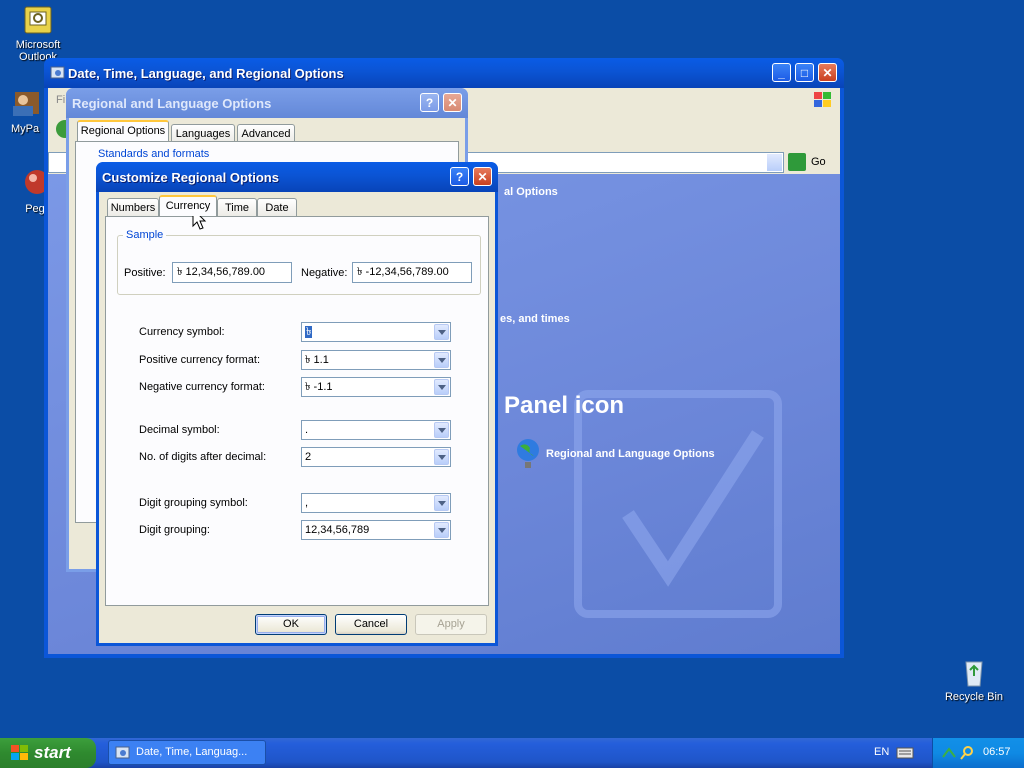 Image resolution: width=1024 pixels, height=768 pixels. I want to click on address-dropdown-icon, so click(774, 162).